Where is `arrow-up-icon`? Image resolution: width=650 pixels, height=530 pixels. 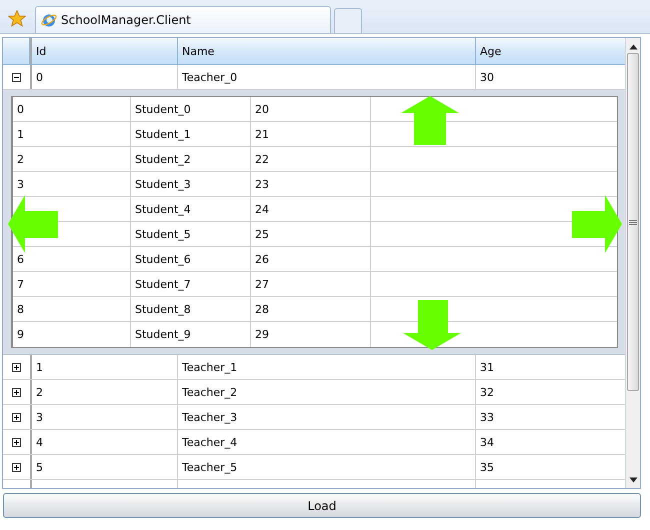 arrow-up-icon is located at coordinates (430, 120).